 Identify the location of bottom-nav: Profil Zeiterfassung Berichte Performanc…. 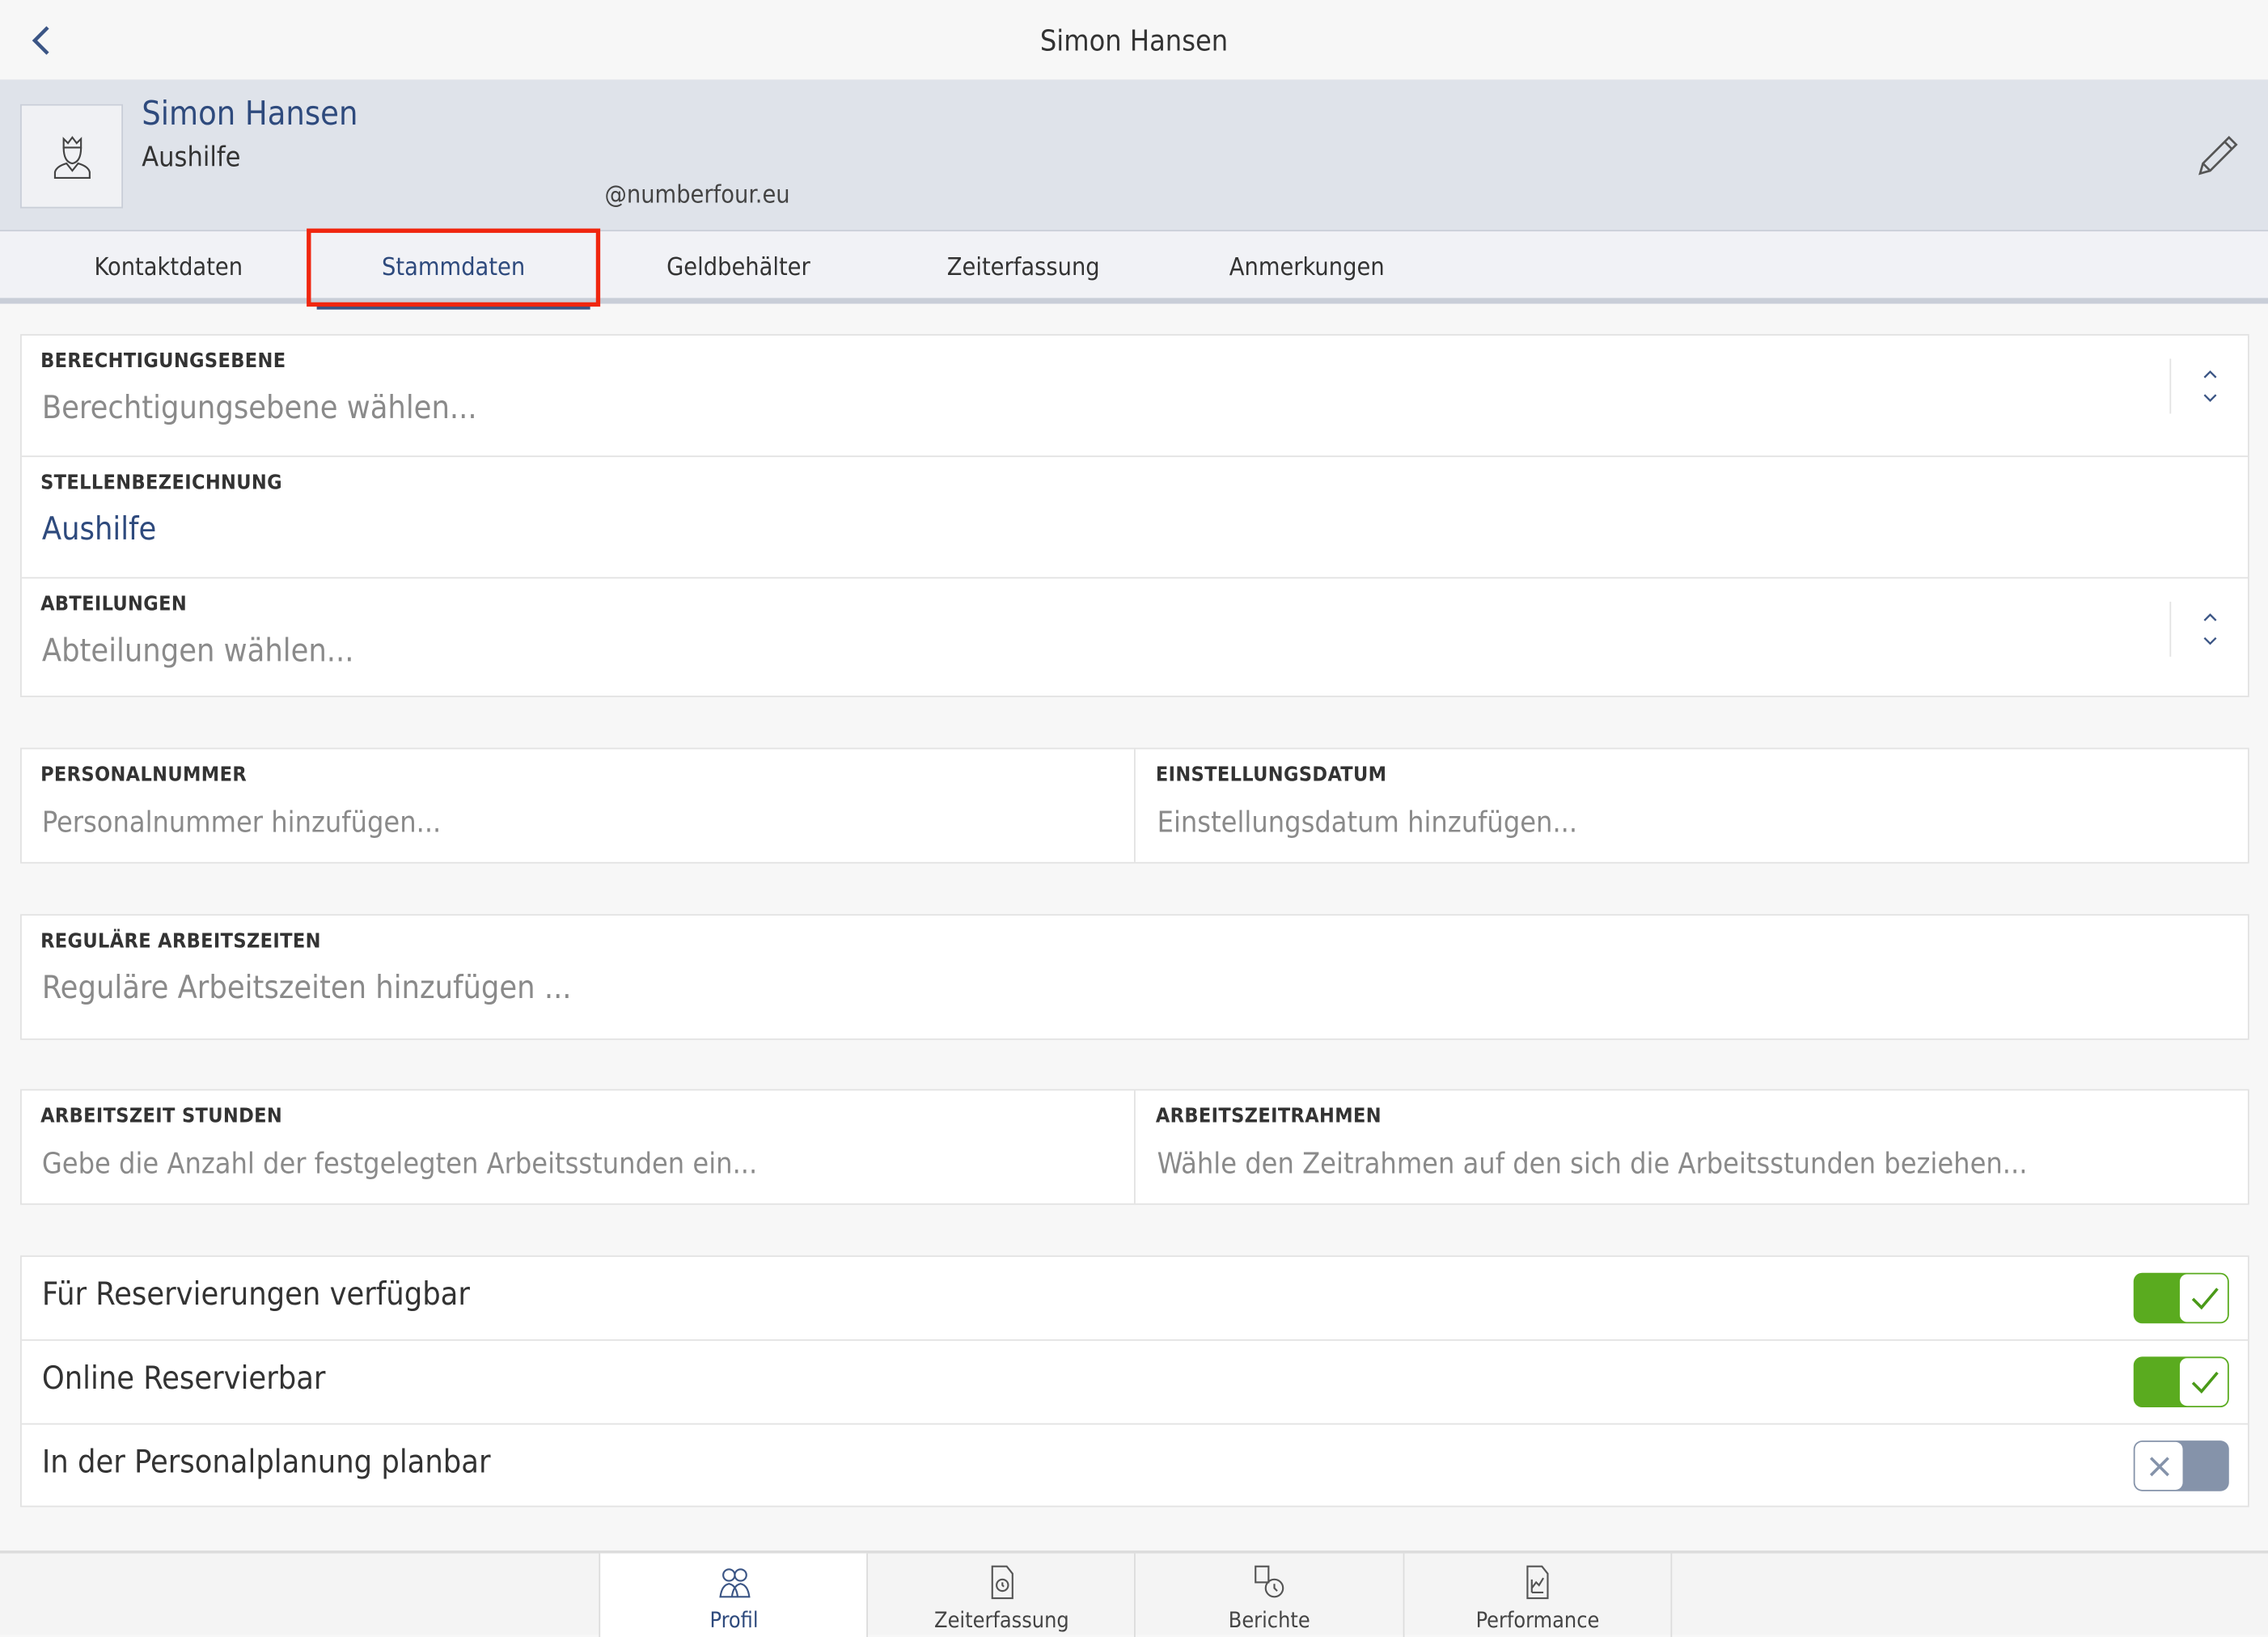
(1134, 1594).